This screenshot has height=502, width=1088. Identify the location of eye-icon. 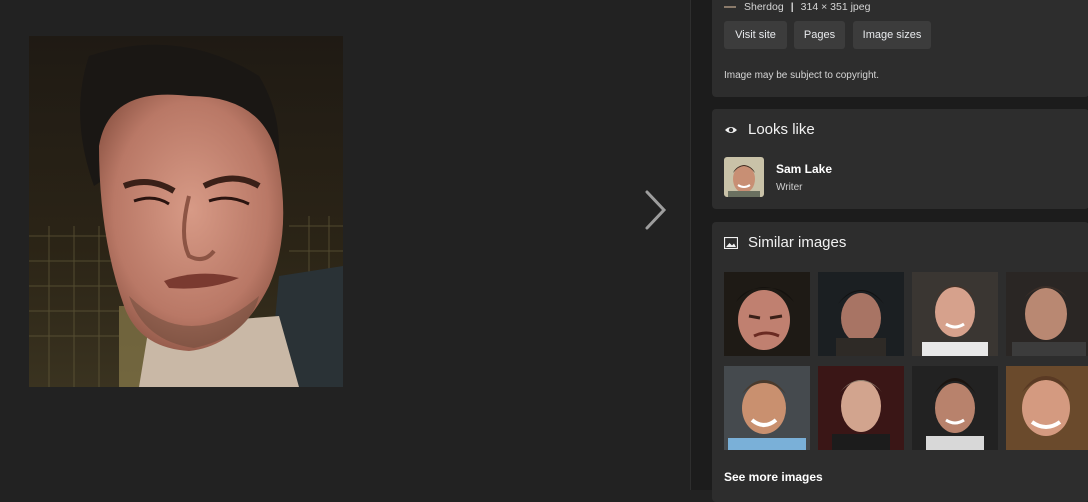
(731, 129).